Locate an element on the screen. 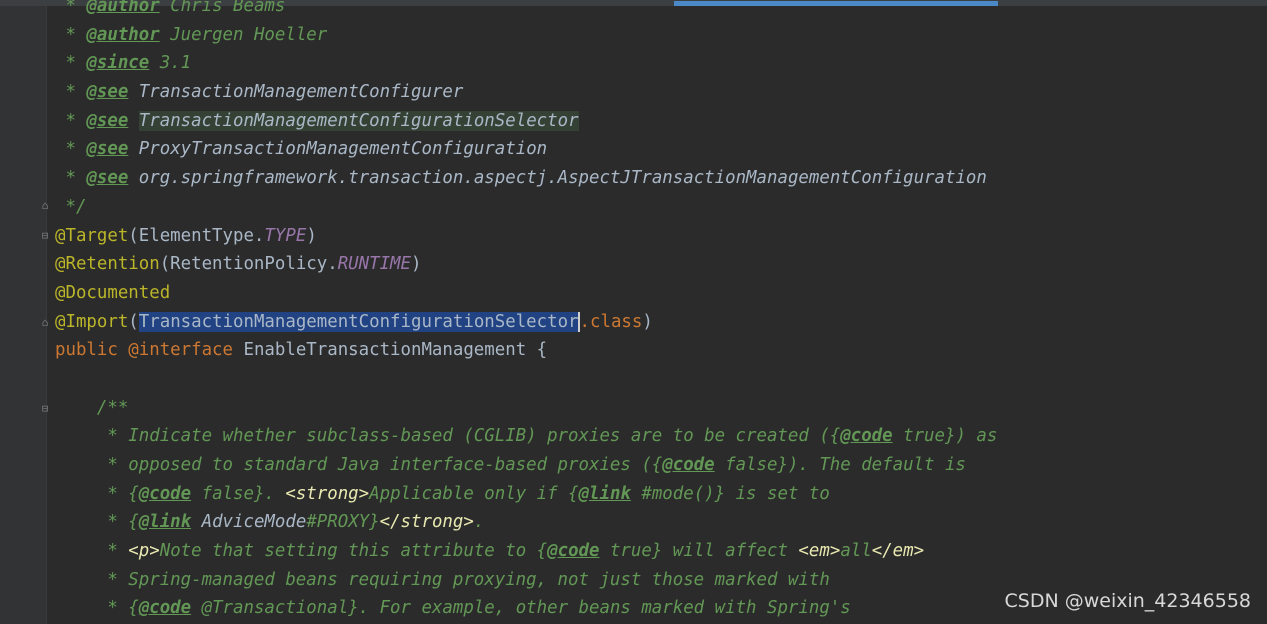 The height and width of the screenshot is (624, 1267). code-token: 3.1 is located at coordinates (170, 63).